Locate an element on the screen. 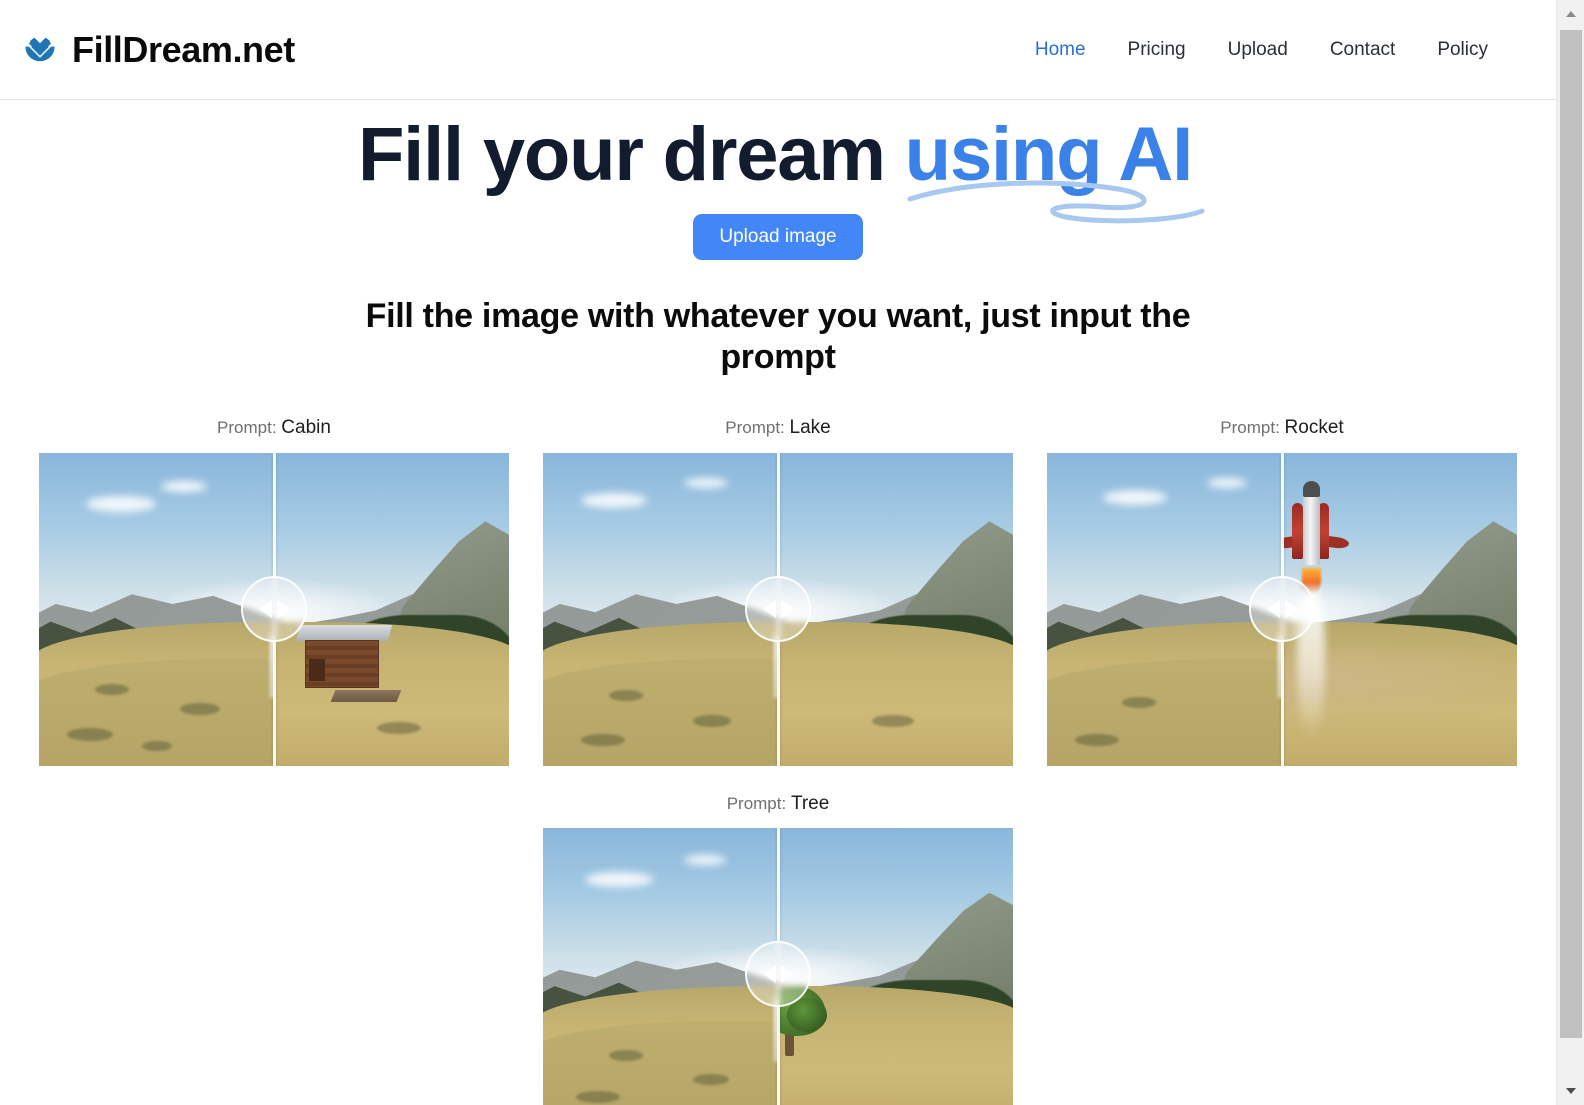 This screenshot has height=1105, width=1584. prompt-label-lake: Prompt: Lake is located at coordinates (778, 427).